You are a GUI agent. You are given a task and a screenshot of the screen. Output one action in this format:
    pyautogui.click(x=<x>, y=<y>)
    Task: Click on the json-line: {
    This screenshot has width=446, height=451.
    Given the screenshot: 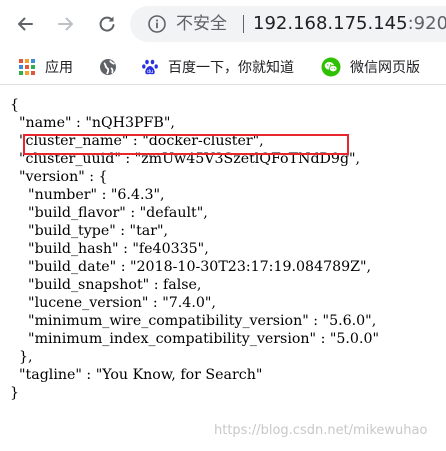 What is the action you would take?
    pyautogui.click(x=15, y=105)
    